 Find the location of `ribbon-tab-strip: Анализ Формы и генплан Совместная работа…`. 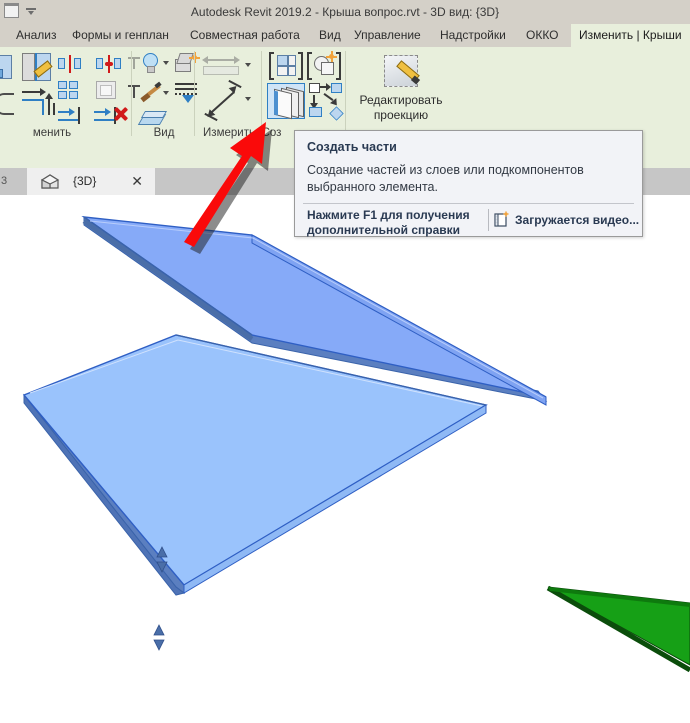

ribbon-tab-strip: Анализ Формы и генплан Совместная работа… is located at coordinates (345, 35).